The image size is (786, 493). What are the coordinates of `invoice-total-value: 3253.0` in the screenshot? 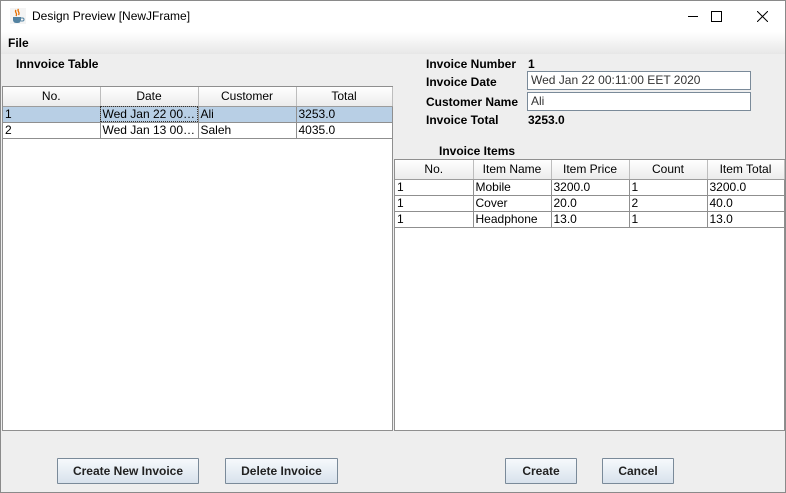 It's located at (546, 120).